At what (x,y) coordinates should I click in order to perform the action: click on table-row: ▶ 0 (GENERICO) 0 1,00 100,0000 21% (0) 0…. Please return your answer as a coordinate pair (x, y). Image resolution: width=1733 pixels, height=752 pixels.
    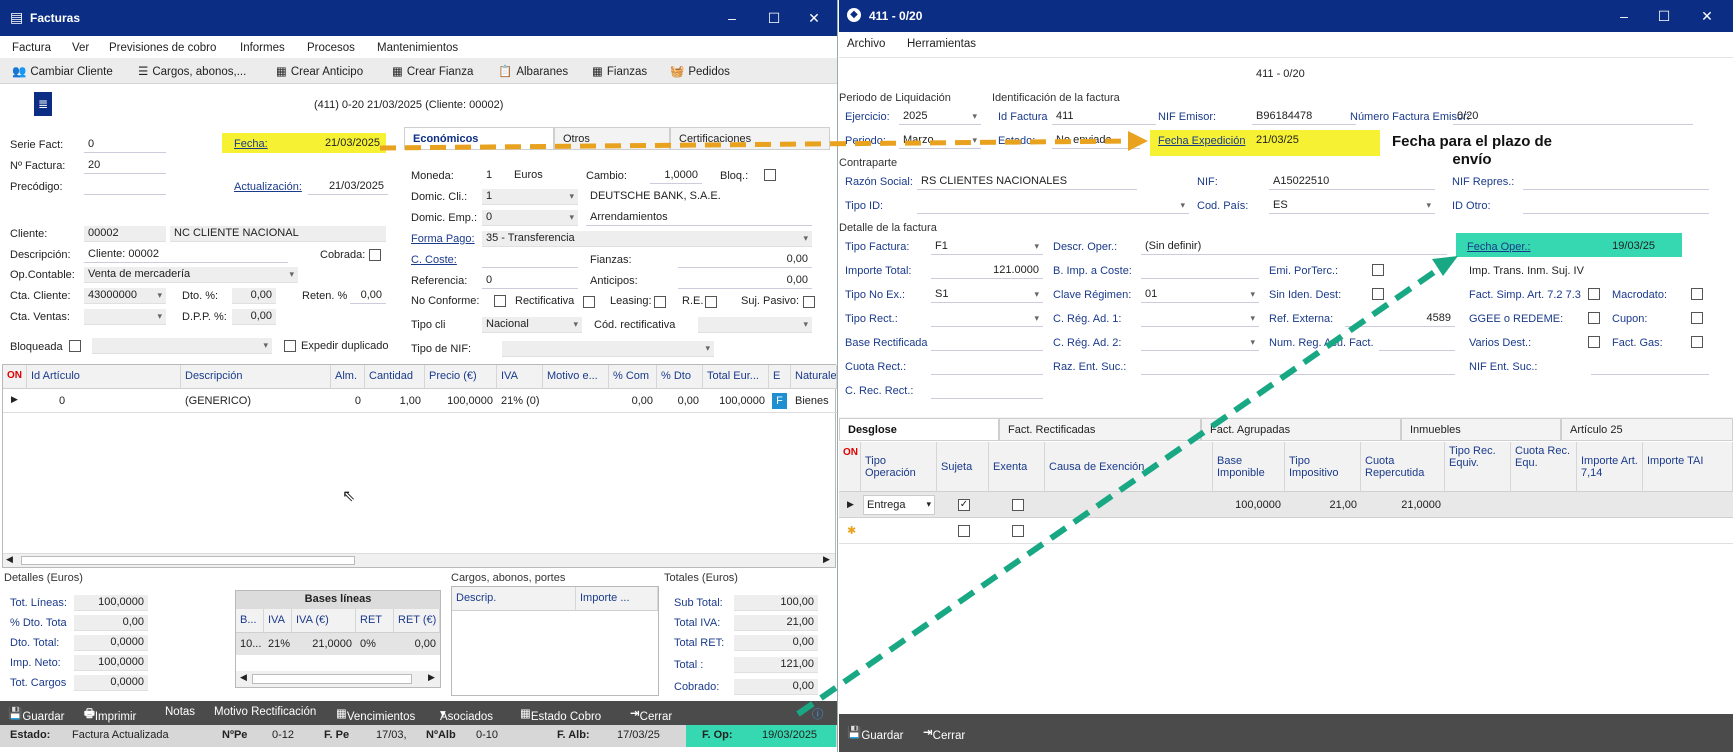
    Looking at the image, I should click on (420, 401).